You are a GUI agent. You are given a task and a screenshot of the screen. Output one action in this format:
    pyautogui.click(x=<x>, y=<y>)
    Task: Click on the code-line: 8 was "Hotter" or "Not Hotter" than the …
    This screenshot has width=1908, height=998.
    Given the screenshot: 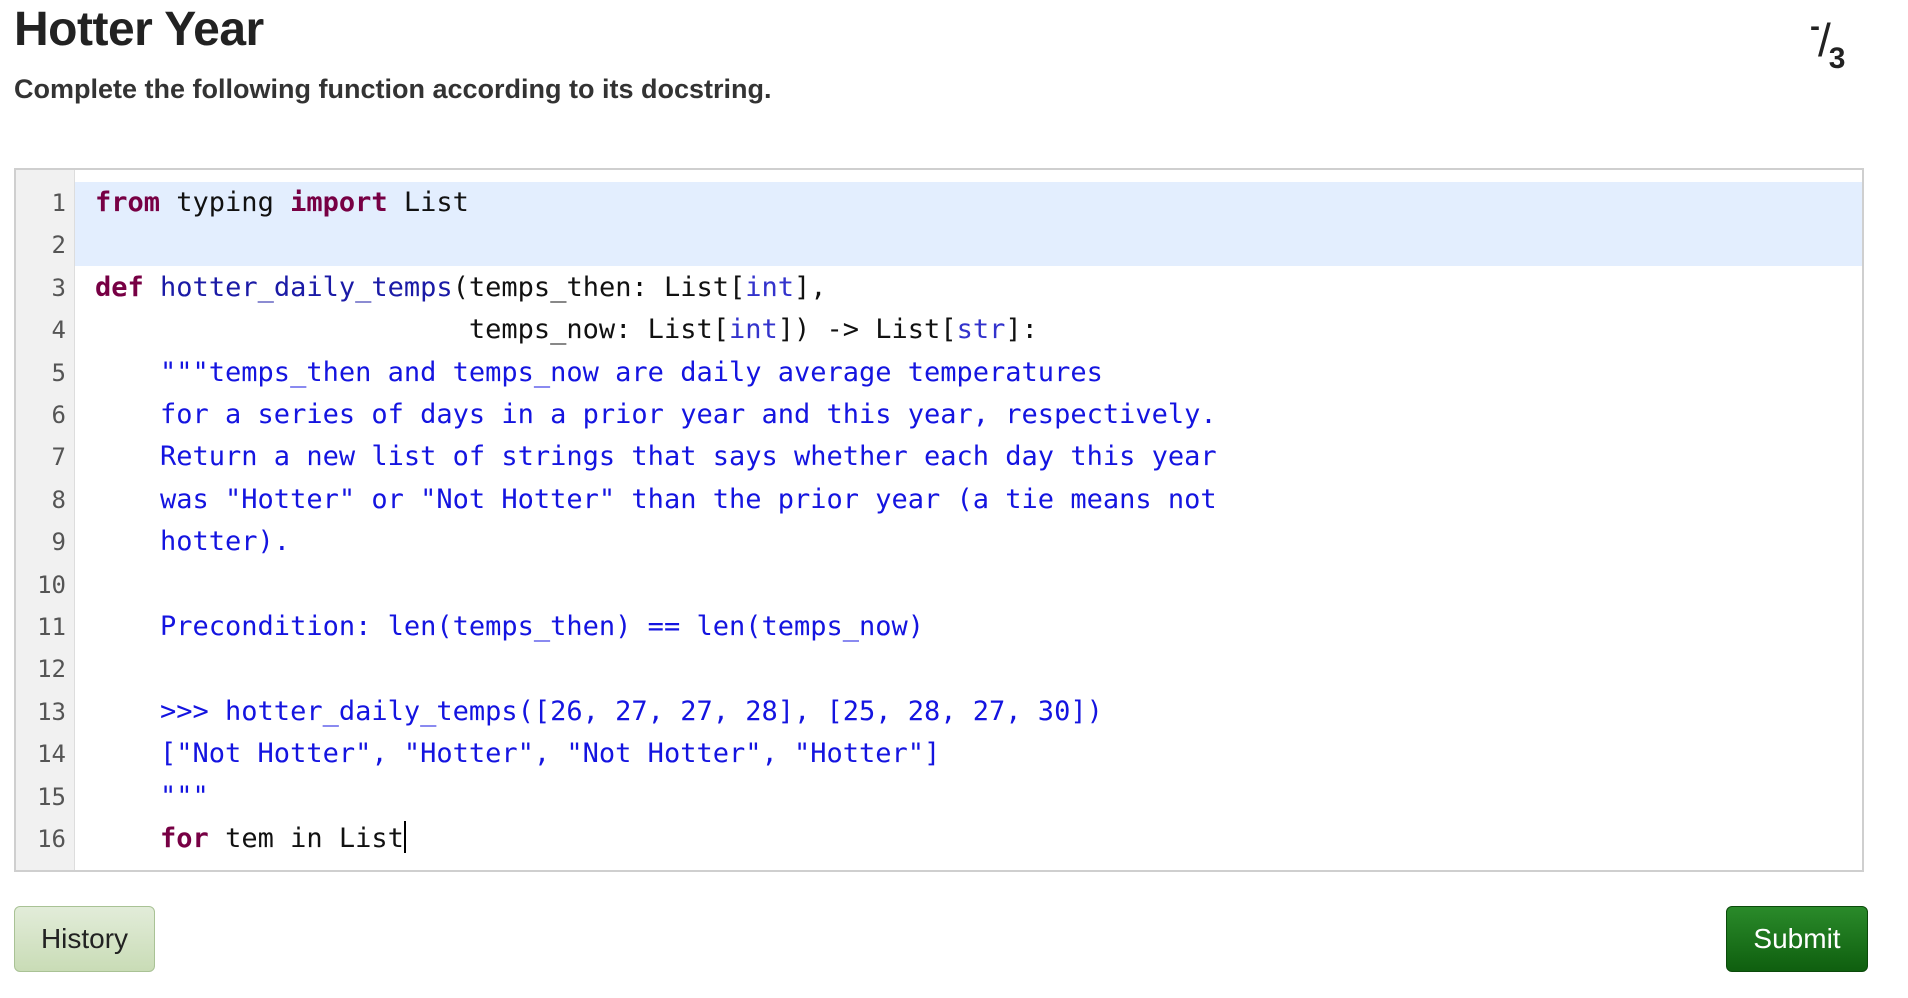 What is the action you would take?
    pyautogui.click(x=939, y=500)
    